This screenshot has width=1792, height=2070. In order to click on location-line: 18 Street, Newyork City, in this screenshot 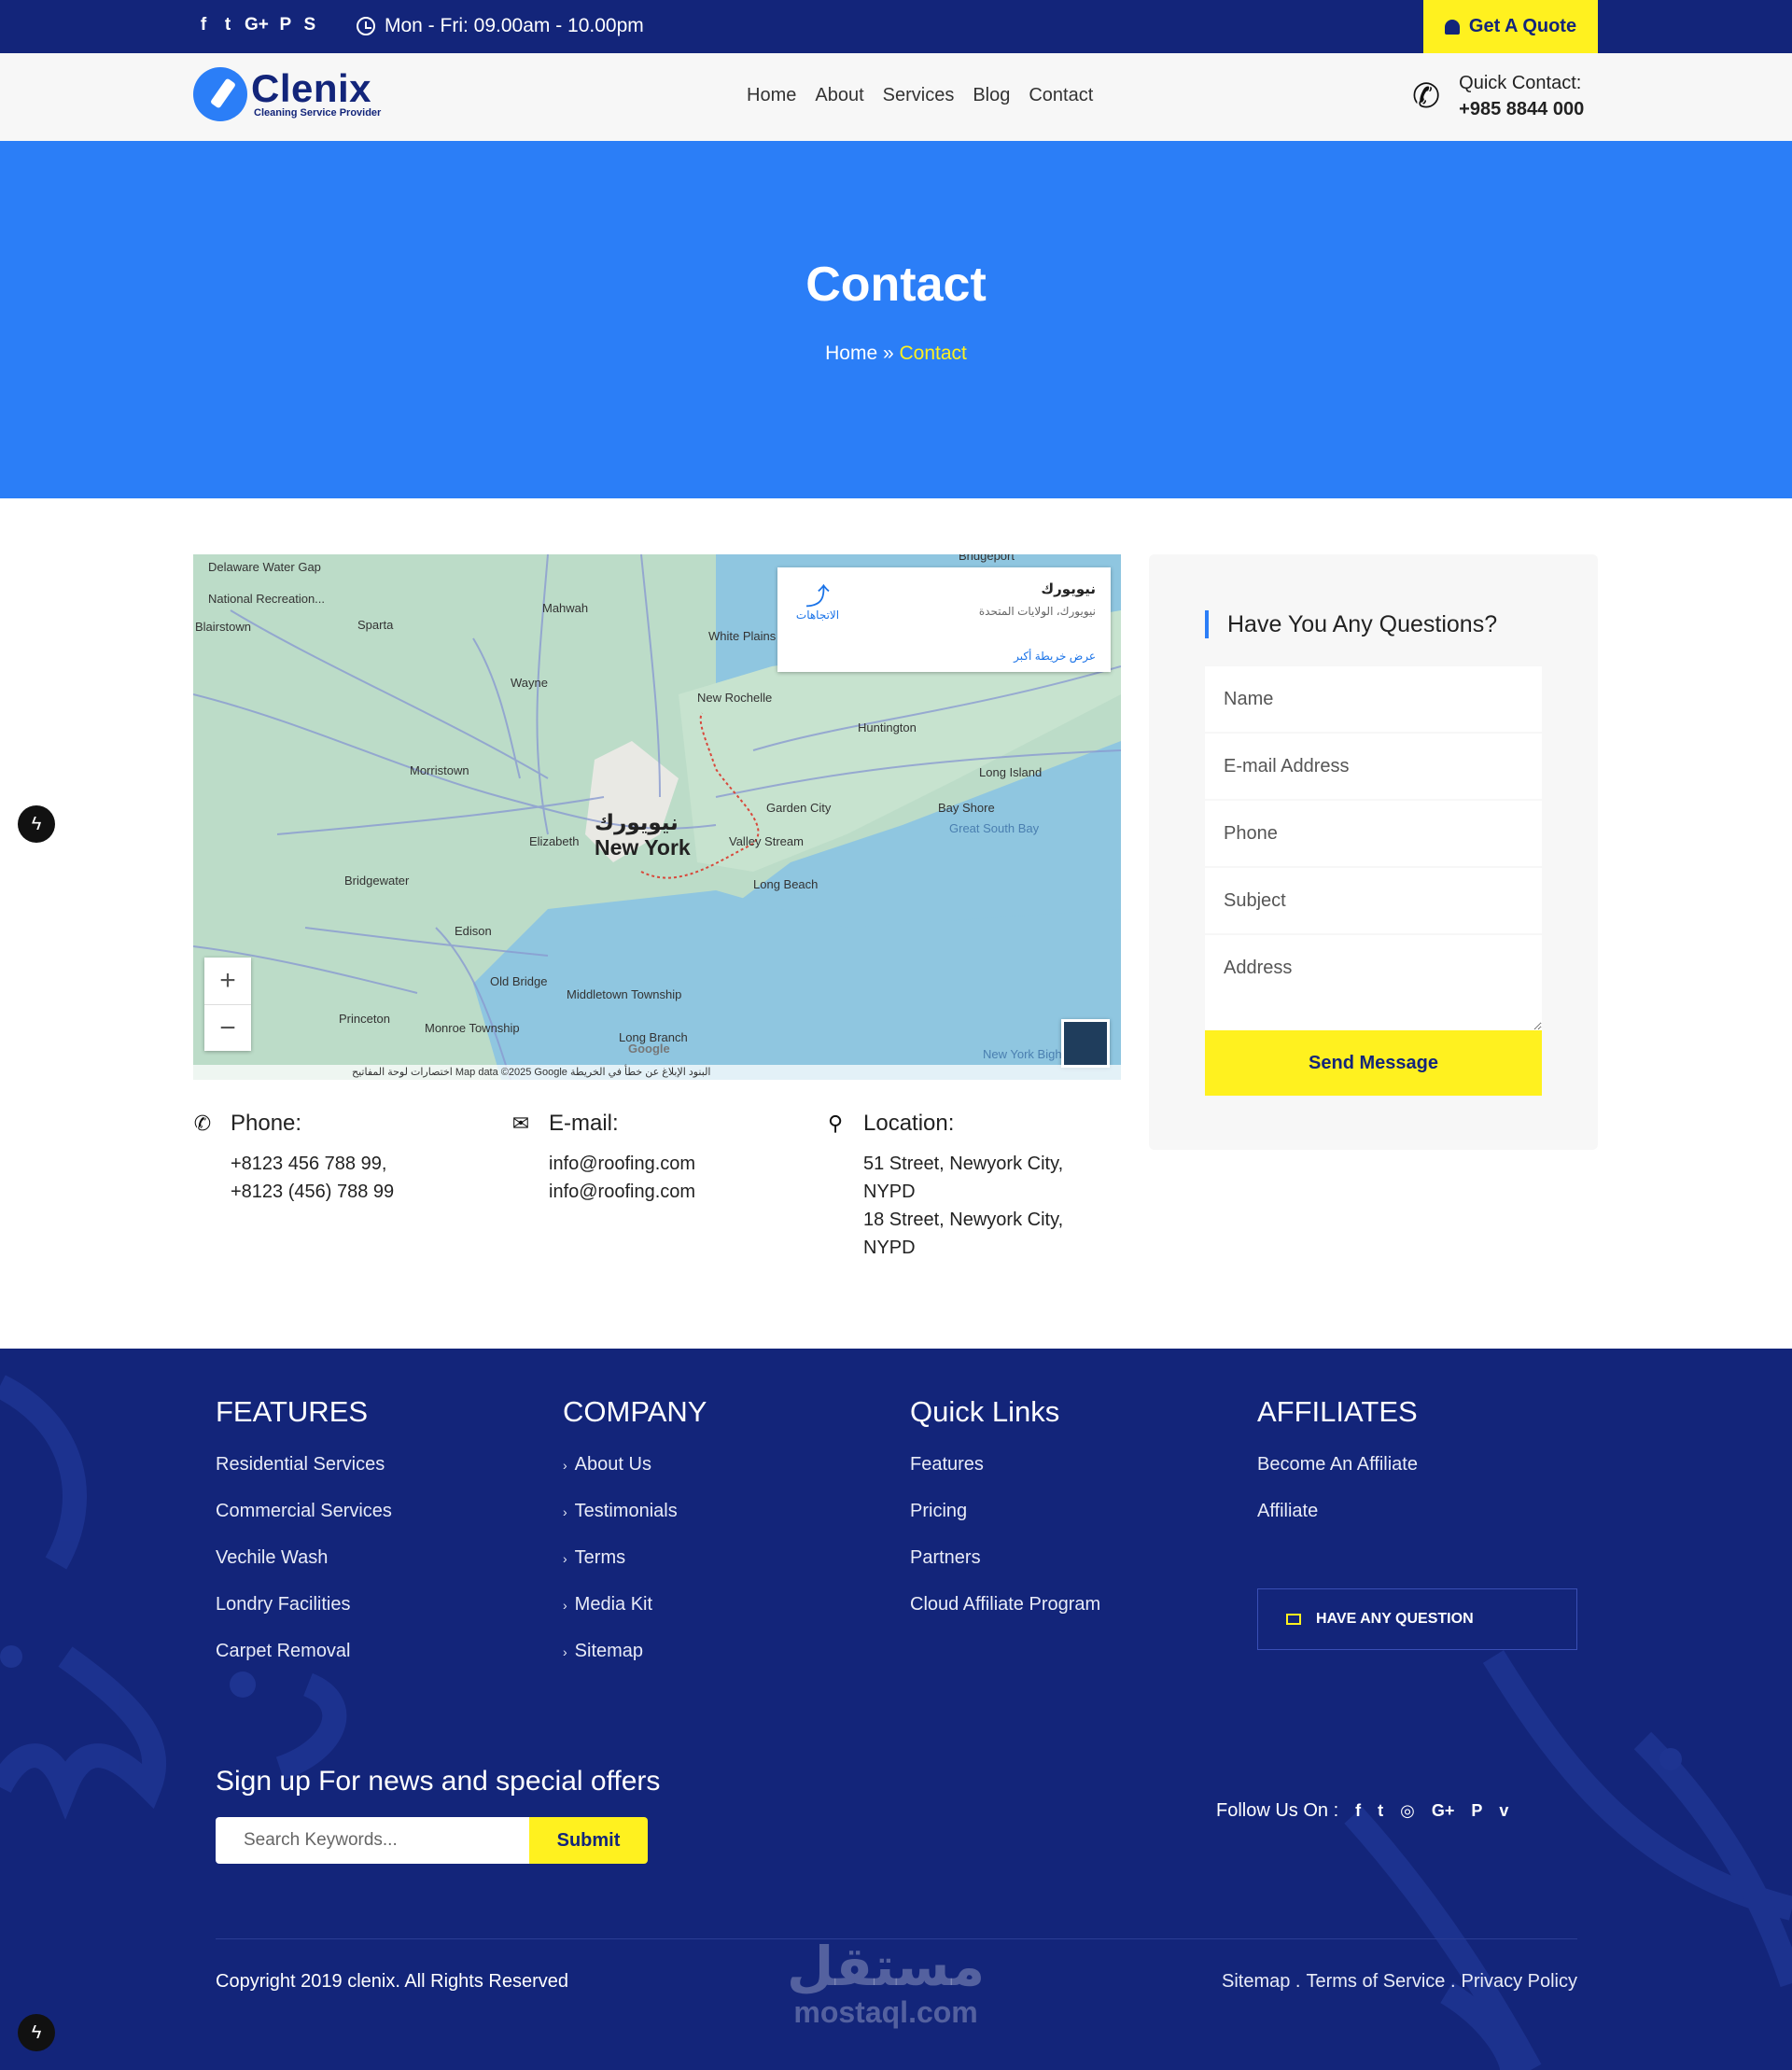, I will do `click(963, 1220)`.